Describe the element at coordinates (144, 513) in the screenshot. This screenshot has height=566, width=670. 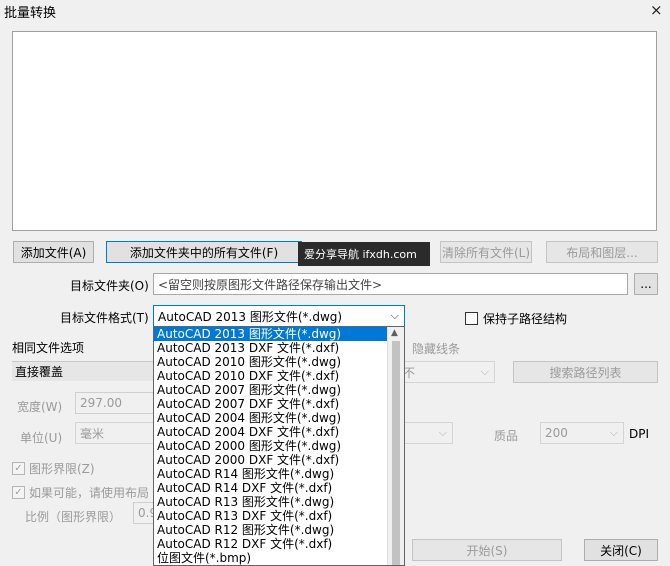
I see `ratio-input: 0.9` at that location.